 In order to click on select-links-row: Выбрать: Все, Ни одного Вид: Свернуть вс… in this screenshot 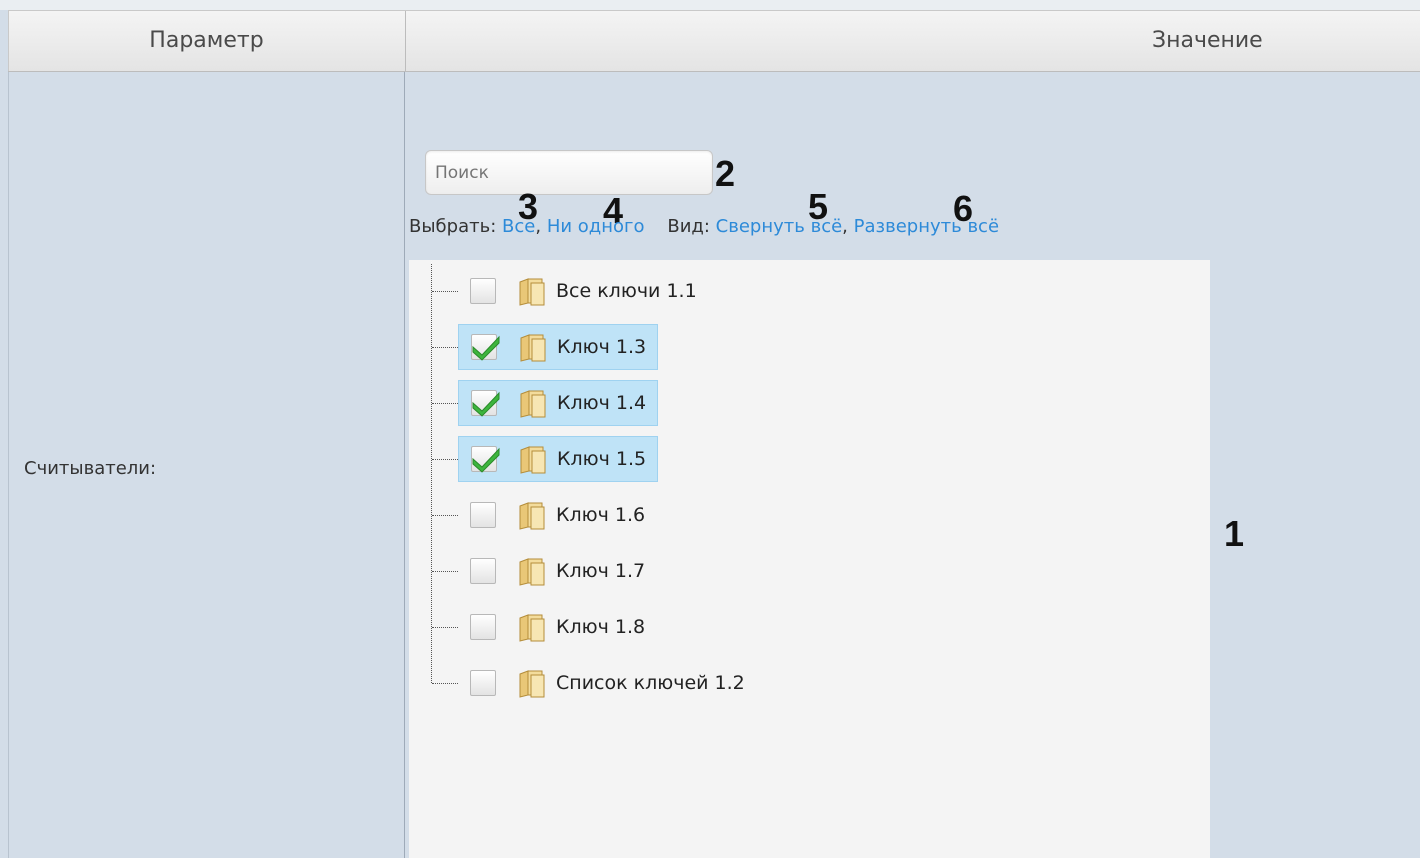, I will do `click(704, 226)`.